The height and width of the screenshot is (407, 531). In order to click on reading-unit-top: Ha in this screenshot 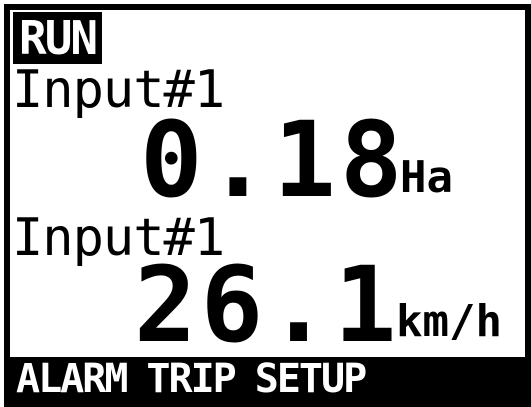, I will do `click(426, 177)`.